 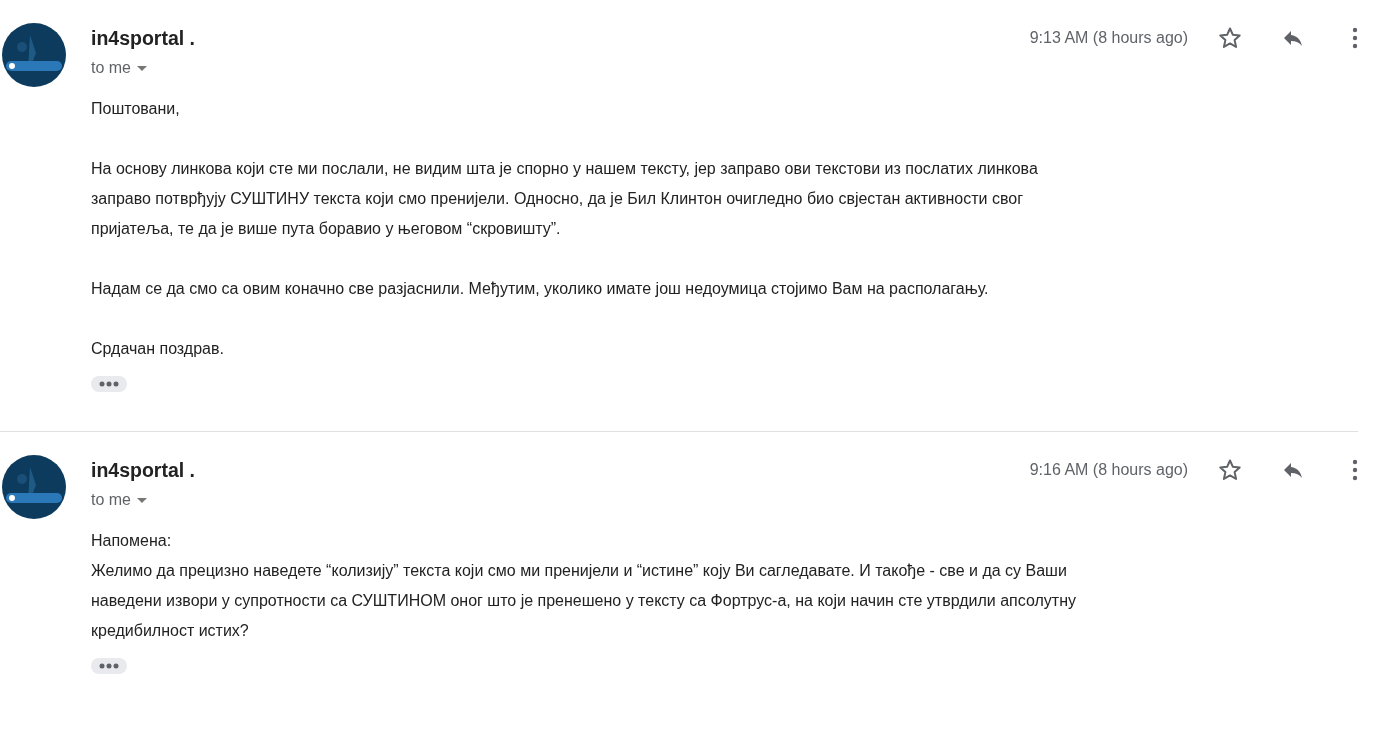 What do you see at coordinates (158, 349) in the screenshot?
I see `message-paragraph: Срдачан поздрав.` at bounding box center [158, 349].